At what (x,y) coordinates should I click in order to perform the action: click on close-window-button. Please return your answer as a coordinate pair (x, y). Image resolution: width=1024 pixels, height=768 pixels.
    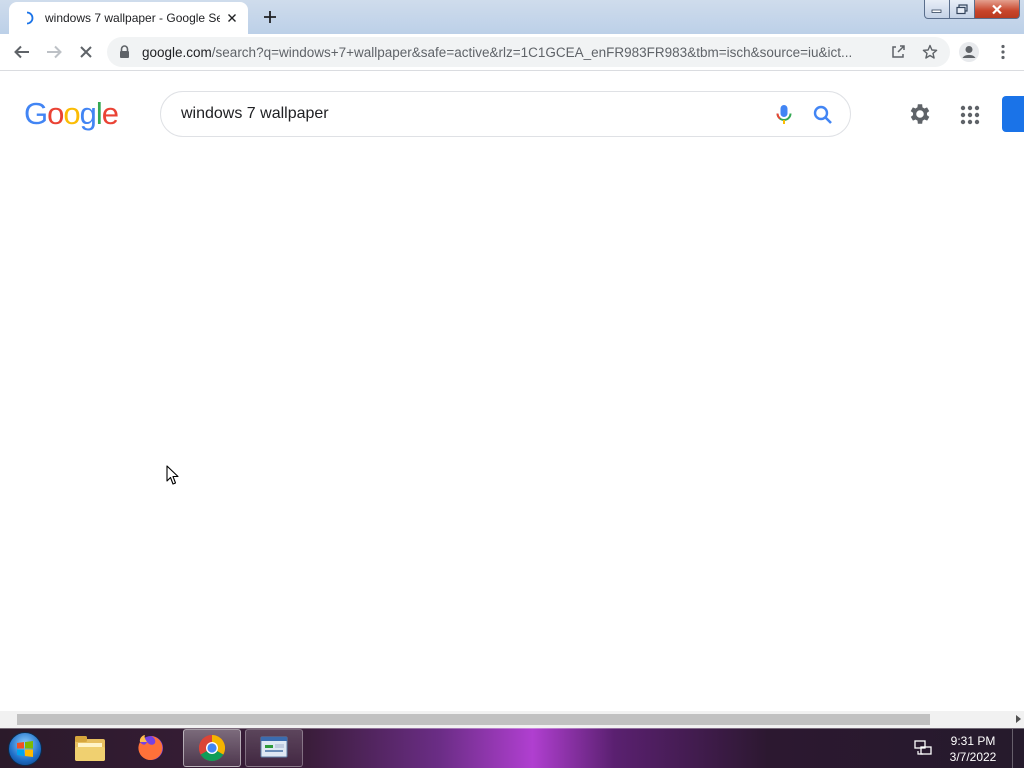
    Looking at the image, I should click on (997, 9).